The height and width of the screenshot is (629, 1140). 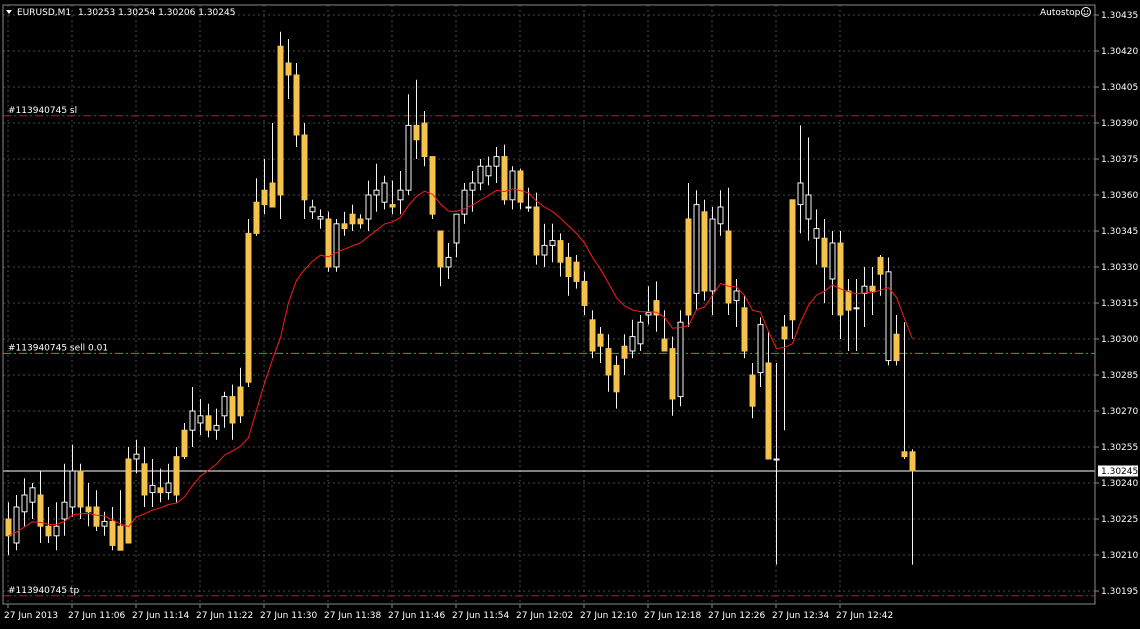 What do you see at coordinates (96, 616) in the screenshot?
I see `x-tick-label: 27 Jun 11:06` at bounding box center [96, 616].